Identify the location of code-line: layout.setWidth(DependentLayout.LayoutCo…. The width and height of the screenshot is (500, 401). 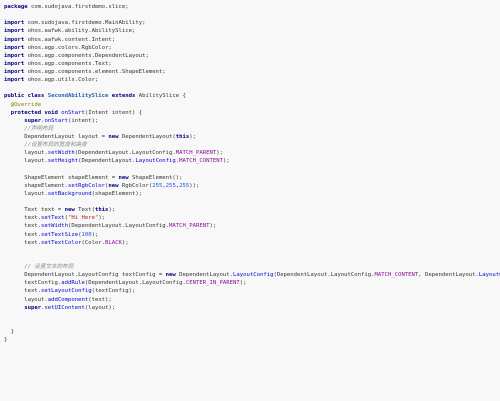
(250, 153).